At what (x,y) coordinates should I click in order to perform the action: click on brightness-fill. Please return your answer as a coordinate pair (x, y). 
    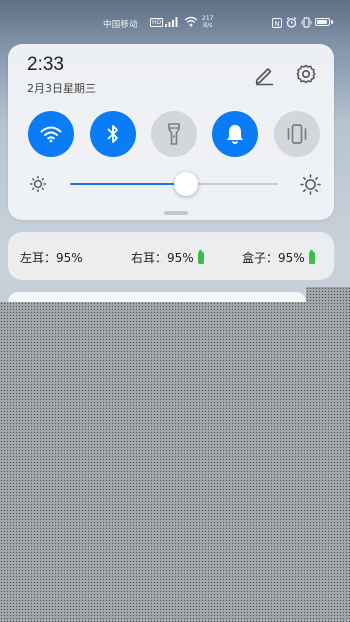
    Looking at the image, I should click on (128, 184).